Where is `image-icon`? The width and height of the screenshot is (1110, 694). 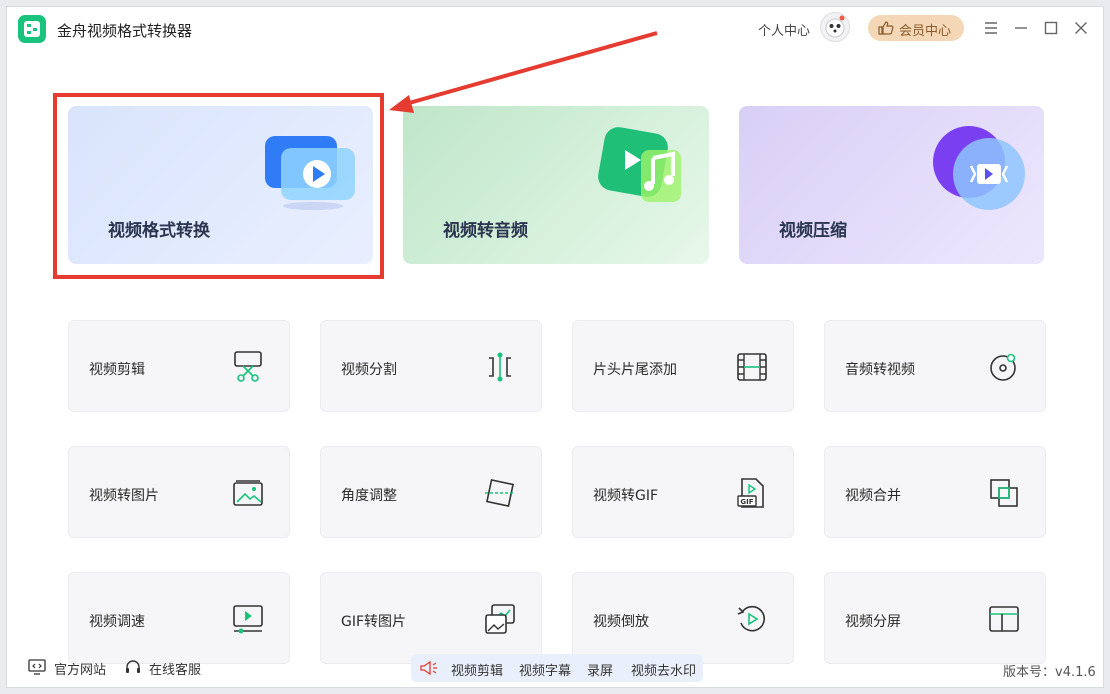
image-icon is located at coordinates (248, 493).